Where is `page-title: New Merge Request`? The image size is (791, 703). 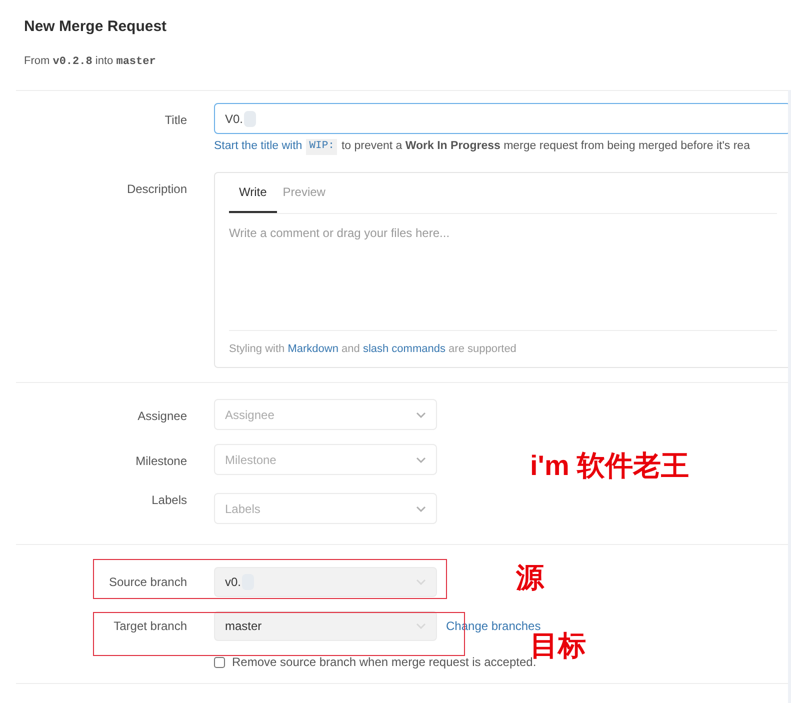
page-title: New Merge Request is located at coordinates (96, 27).